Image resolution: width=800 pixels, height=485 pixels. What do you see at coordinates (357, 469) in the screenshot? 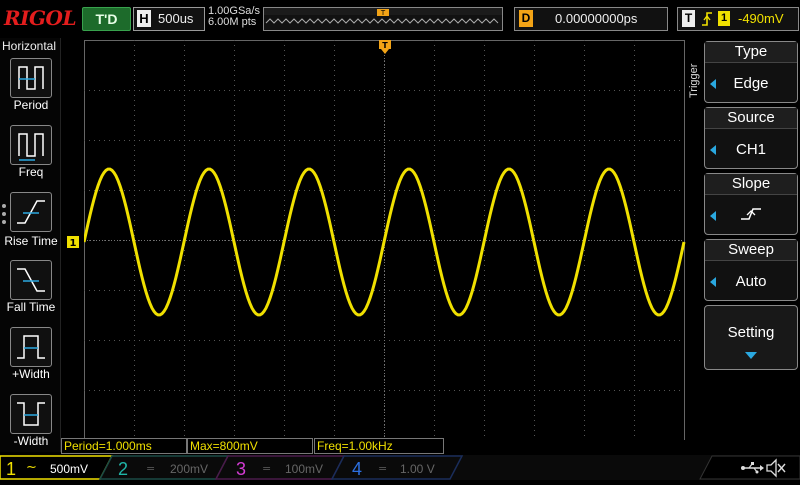
I see `channel-4-number: 4` at bounding box center [357, 469].